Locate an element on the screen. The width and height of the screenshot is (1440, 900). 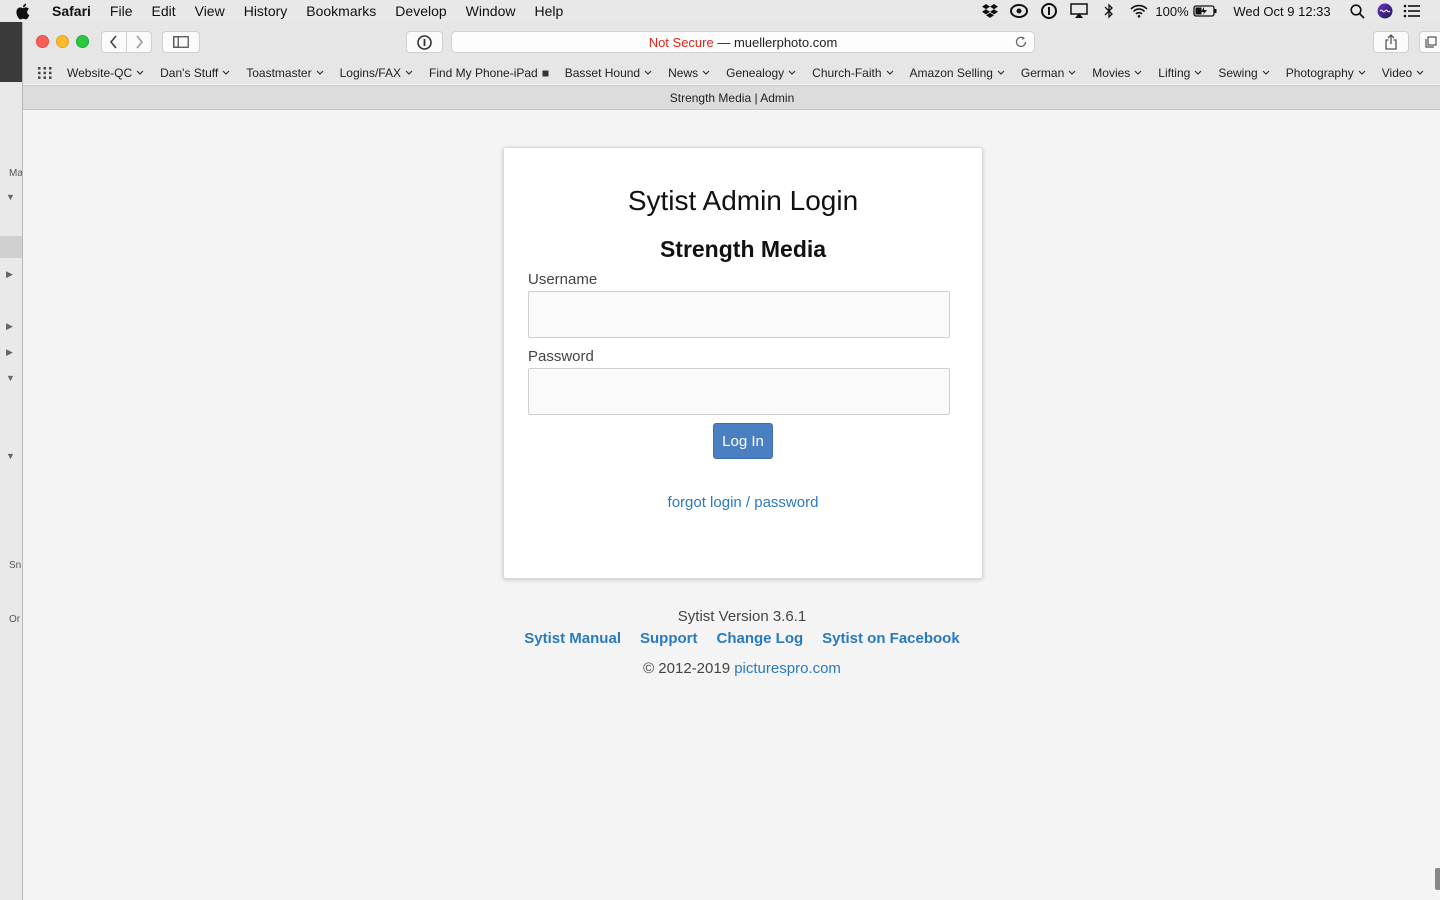
forgot-password-link: forgot login / password is located at coordinates (743, 502).